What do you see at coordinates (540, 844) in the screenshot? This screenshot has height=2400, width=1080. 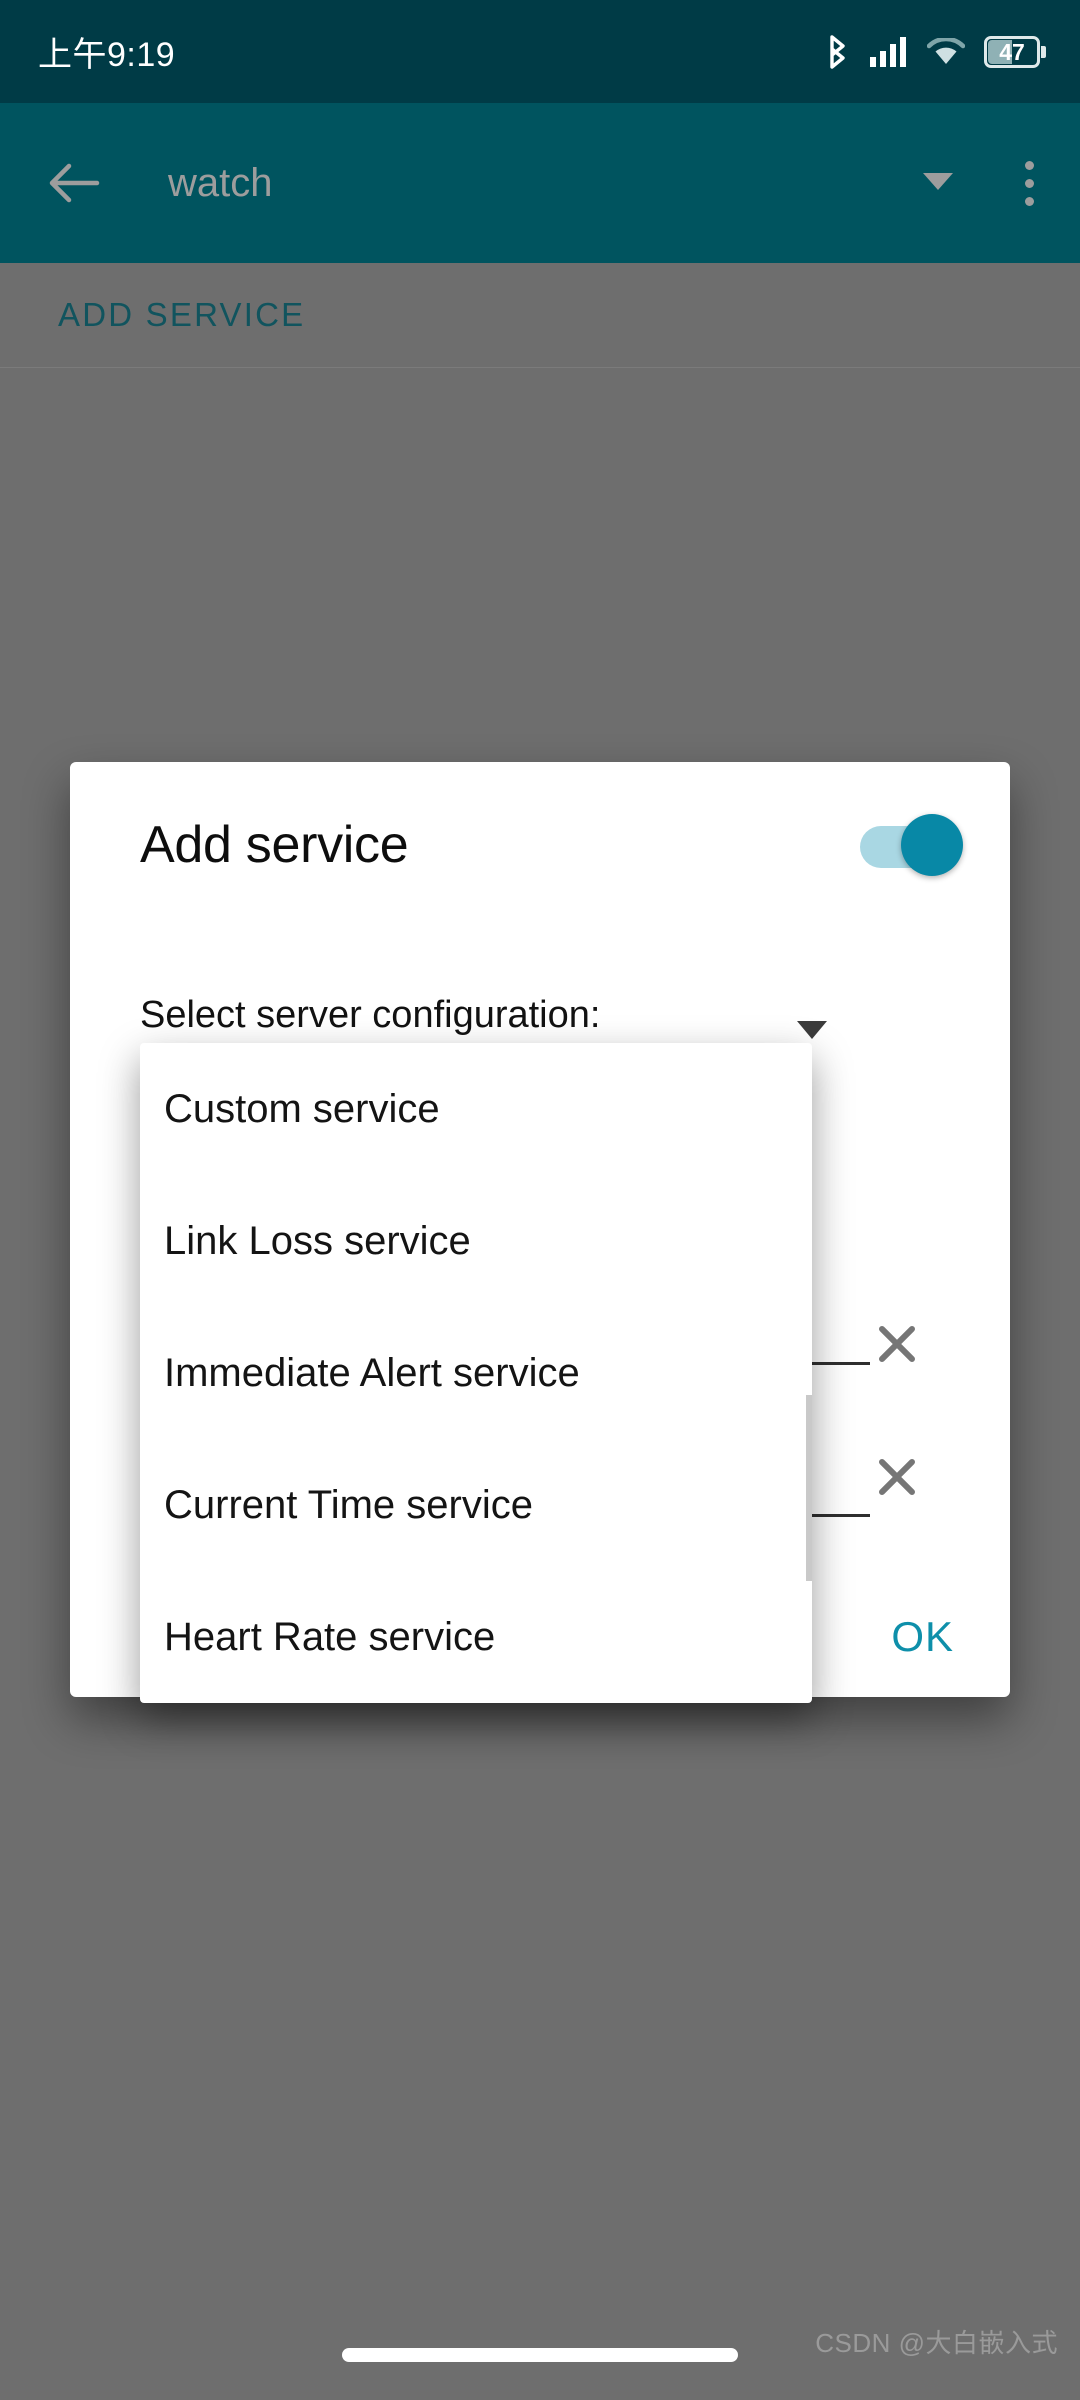 I see `dialog-header: Add service` at bounding box center [540, 844].